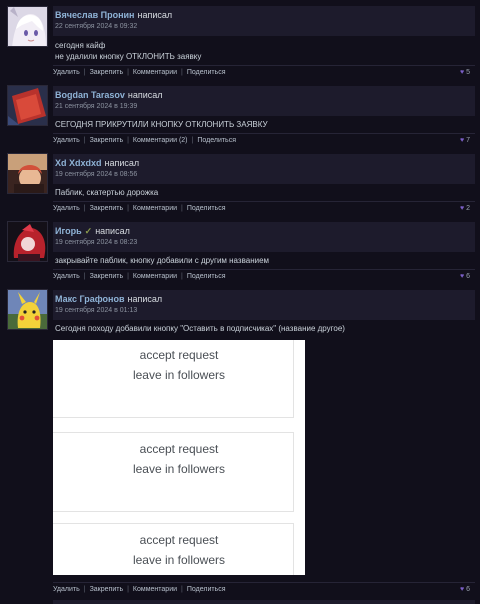 Image resolution: width=480 pixels, height=604 pixels. Describe the element at coordinates (107, 192) in the screenshot. I see `post-text-line: Паблик, скатертью дорожка` at that location.